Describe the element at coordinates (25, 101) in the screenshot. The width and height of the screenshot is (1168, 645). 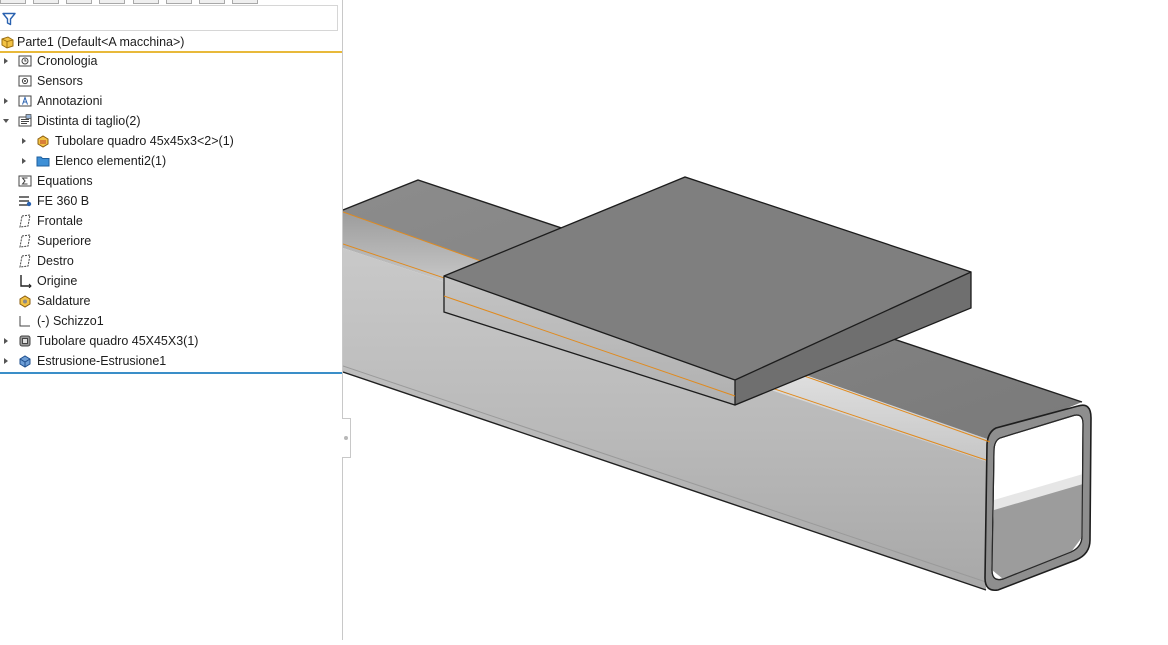
I see `annotations-folder-icon` at that location.